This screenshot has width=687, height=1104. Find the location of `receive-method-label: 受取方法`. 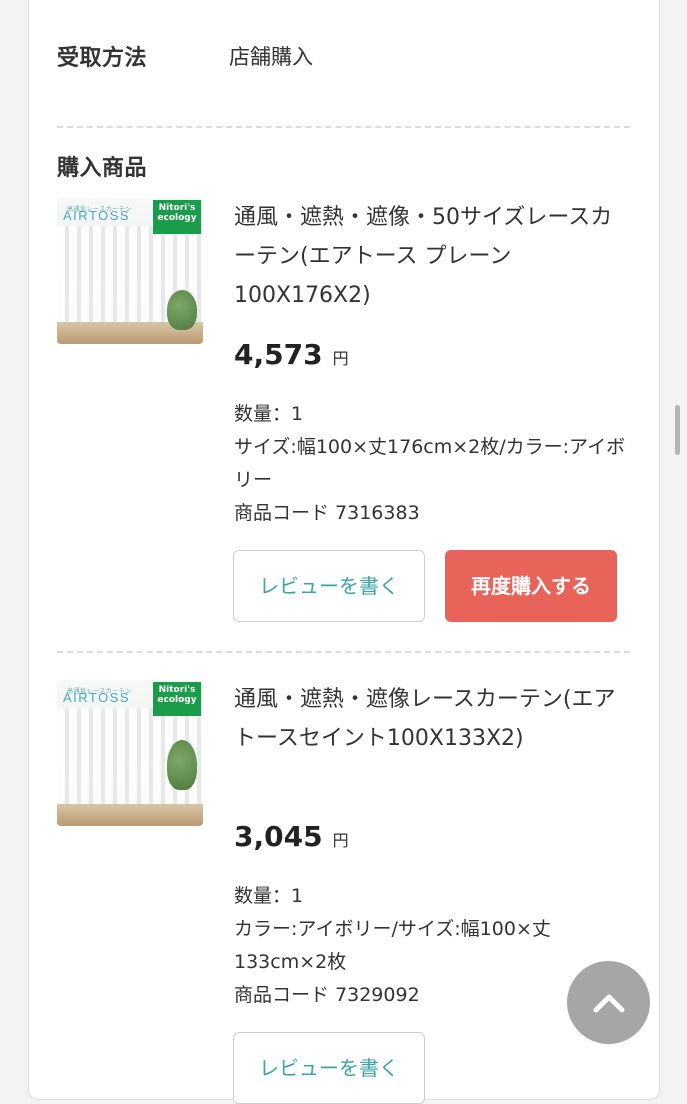

receive-method-label: 受取方法 is located at coordinates (102, 58).